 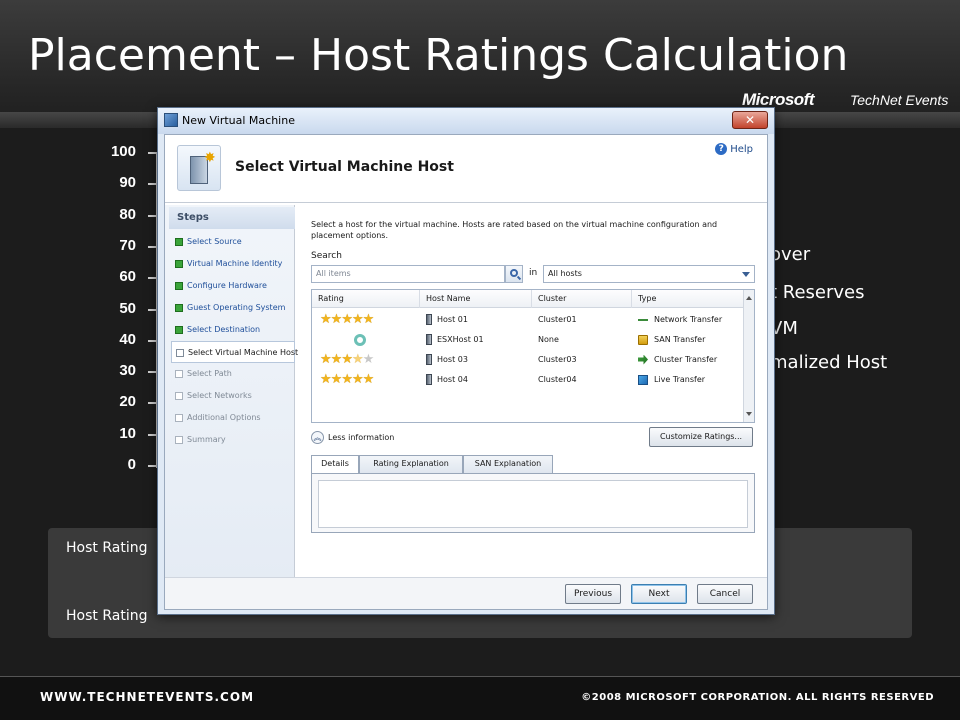 What do you see at coordinates (127, 277) in the screenshot?
I see `axis-tick-label: 60` at bounding box center [127, 277].